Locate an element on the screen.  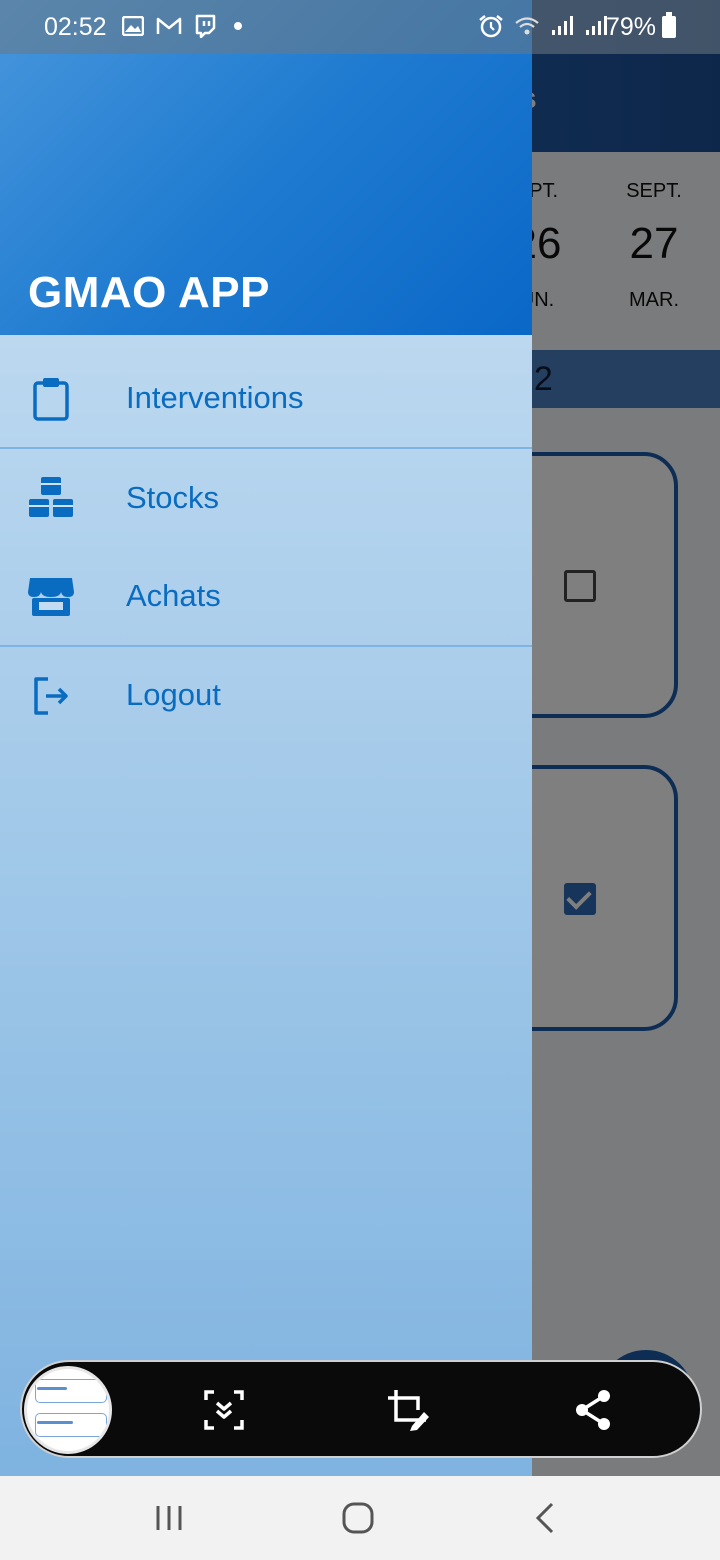
clipboard-icon is located at coordinates (51, 399).